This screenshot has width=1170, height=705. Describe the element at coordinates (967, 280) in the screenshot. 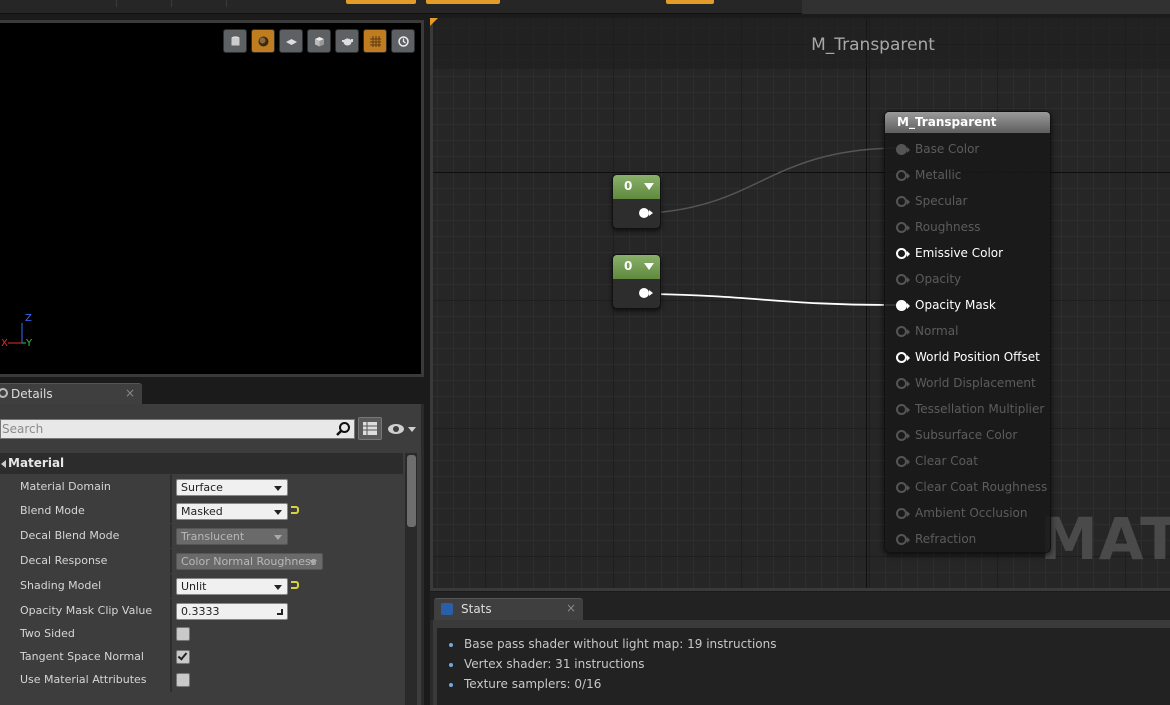

I see `material-input-pin: Opacity` at that location.